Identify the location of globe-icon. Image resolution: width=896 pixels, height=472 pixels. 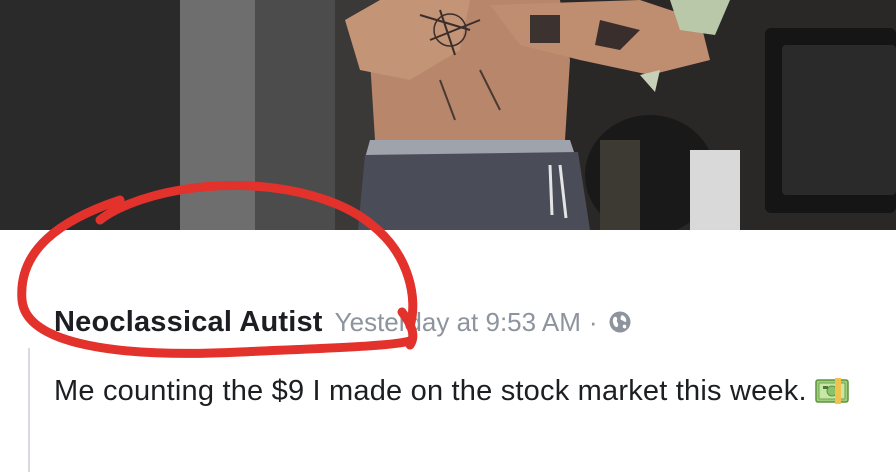
(620, 322).